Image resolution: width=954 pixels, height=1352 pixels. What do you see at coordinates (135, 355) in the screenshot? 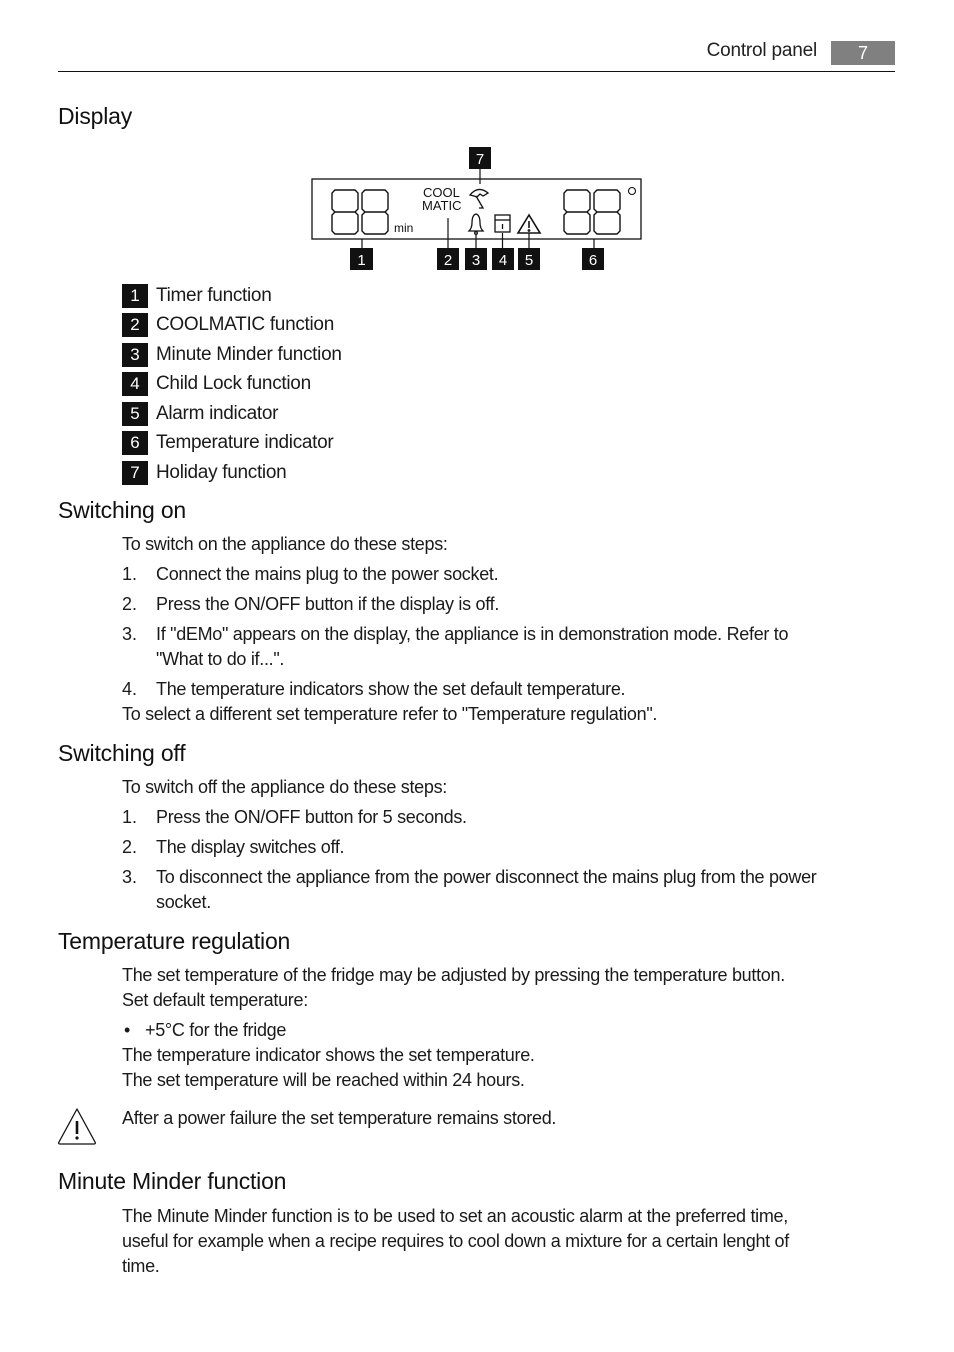
I see `legend-number: 3` at bounding box center [135, 355].